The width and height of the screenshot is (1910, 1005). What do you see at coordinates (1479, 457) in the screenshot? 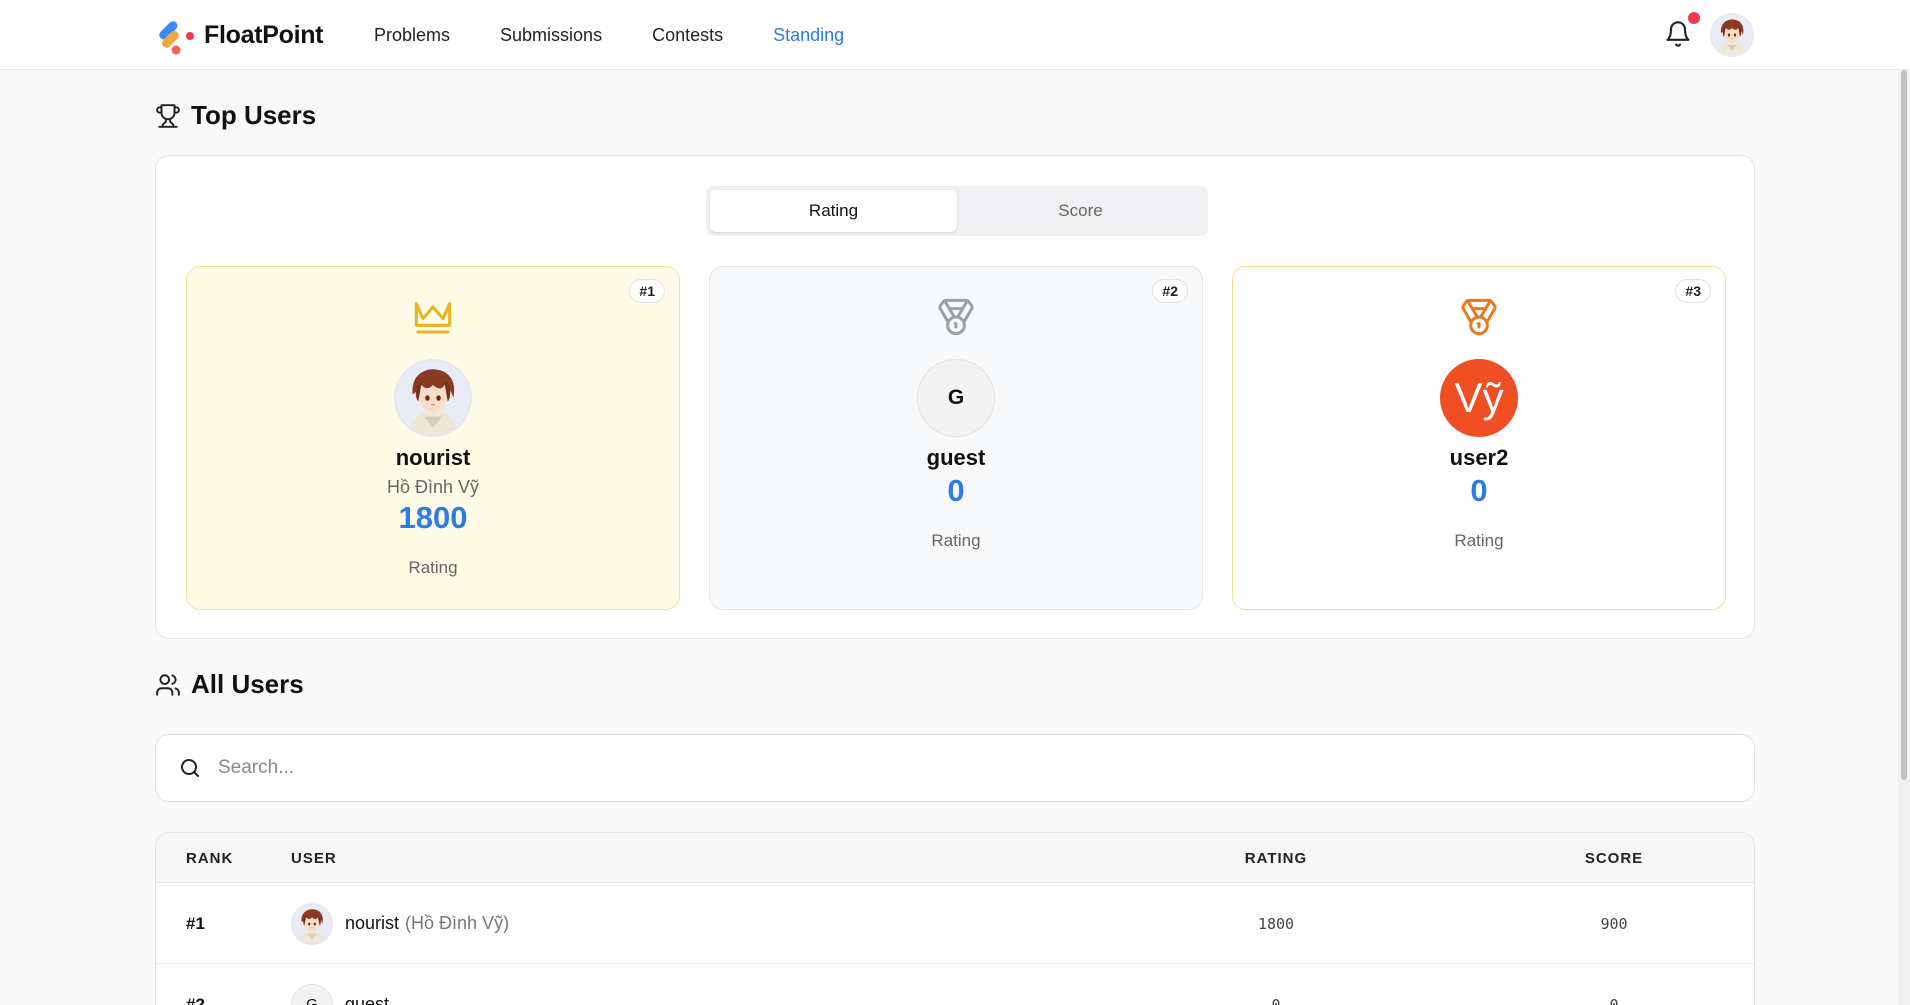
I see `podium-username: user2` at bounding box center [1479, 457].